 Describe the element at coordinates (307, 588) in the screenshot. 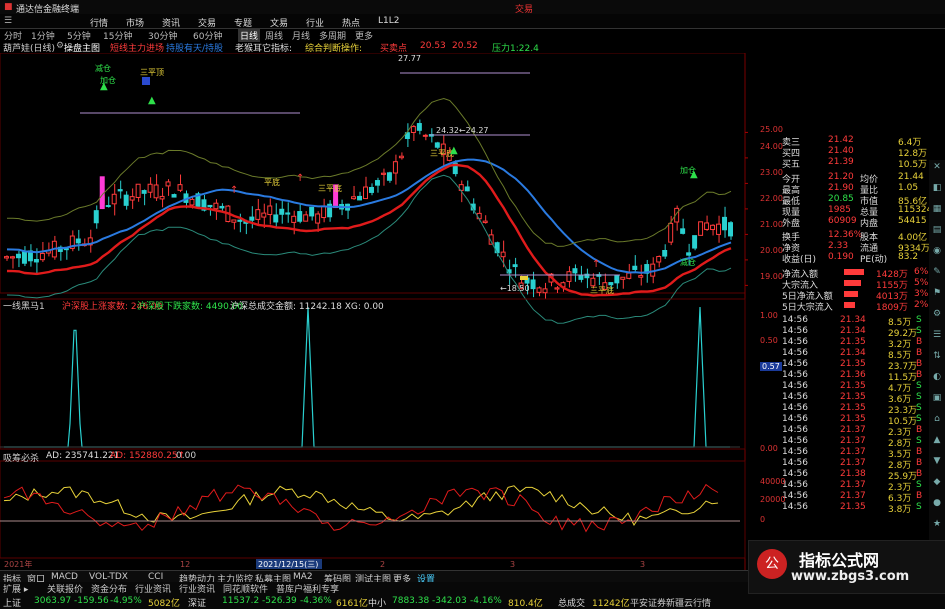

I see `status-link-6: 普库户福利专享` at that location.